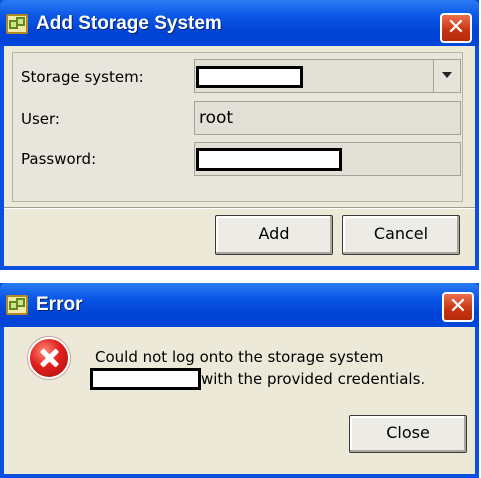 This screenshot has height=478, width=481. What do you see at coordinates (327, 118) in the screenshot?
I see `user-field: root` at bounding box center [327, 118].